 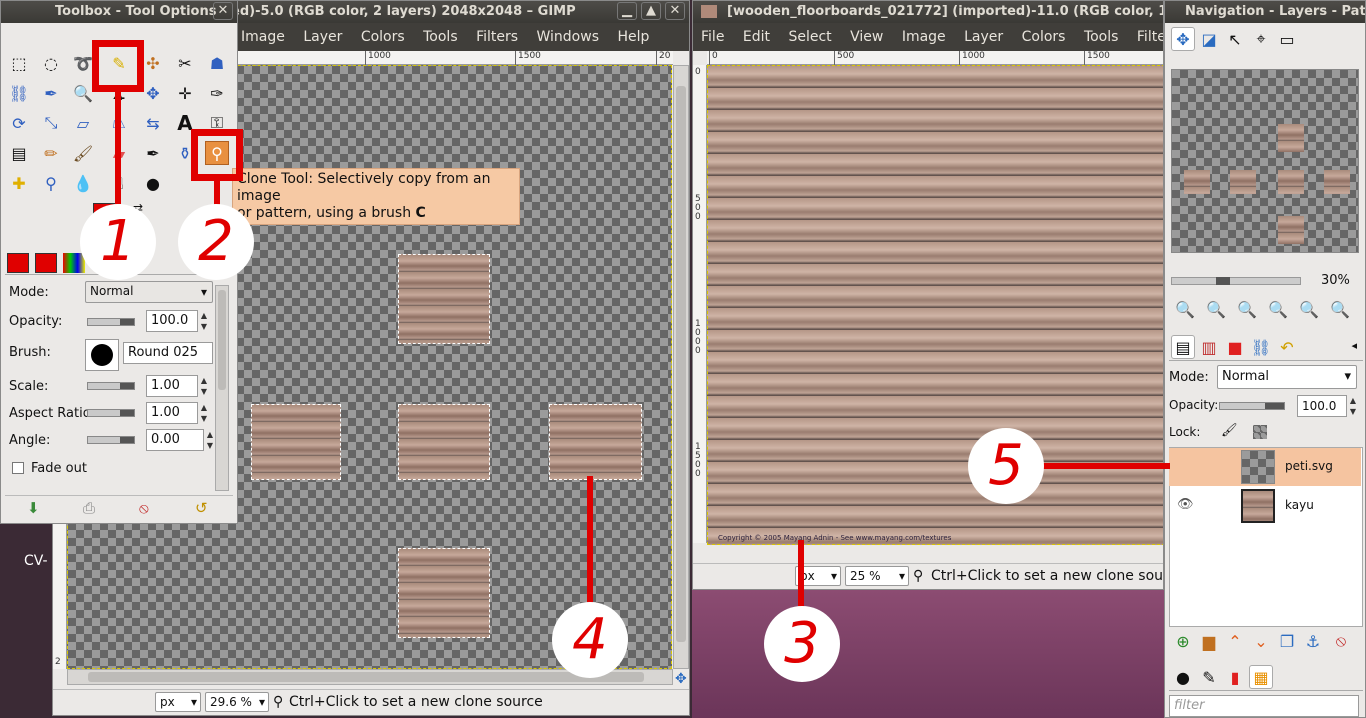 What do you see at coordinates (51, 153) in the screenshot?
I see `pencil-icon: ✏` at bounding box center [51, 153].